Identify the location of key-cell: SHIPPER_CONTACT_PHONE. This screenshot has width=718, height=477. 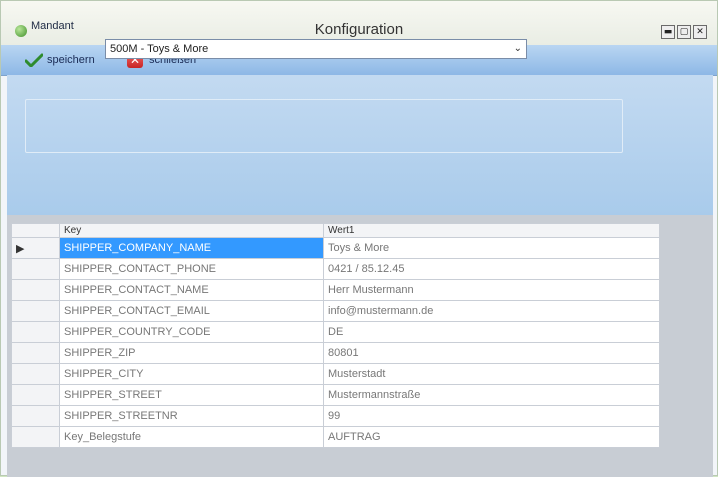
(191, 269).